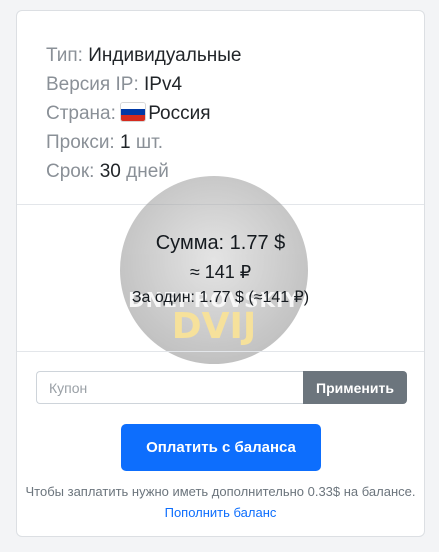 This screenshot has width=439, height=552. Describe the element at coordinates (133, 112) in the screenshot. I see `russia-flag-icon` at that location.